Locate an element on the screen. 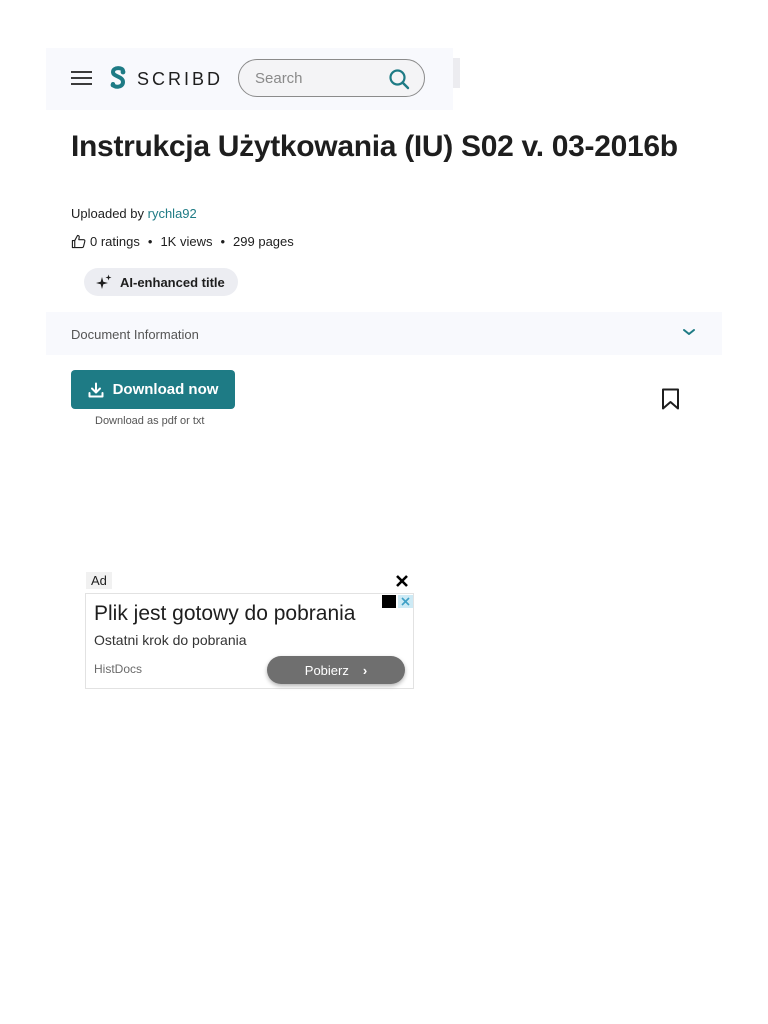  download-icon is located at coordinates (96, 389).